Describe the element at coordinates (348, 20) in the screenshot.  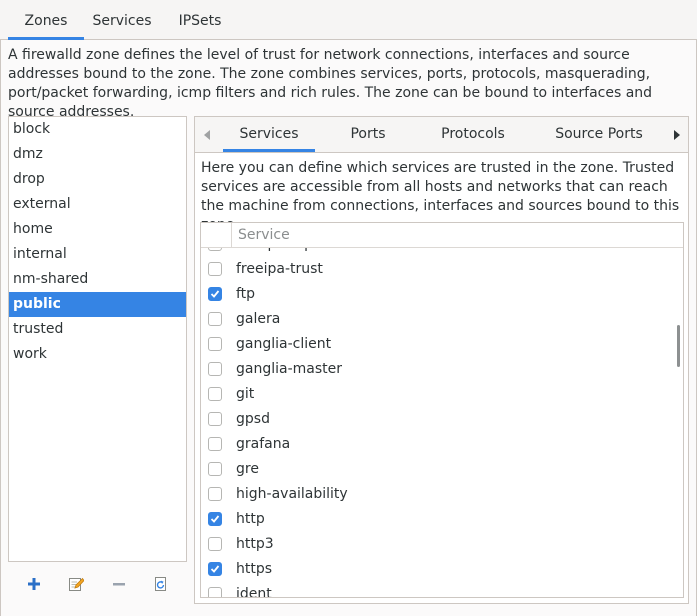
I see `top-tab-bar: Zones Services IPSets` at that location.